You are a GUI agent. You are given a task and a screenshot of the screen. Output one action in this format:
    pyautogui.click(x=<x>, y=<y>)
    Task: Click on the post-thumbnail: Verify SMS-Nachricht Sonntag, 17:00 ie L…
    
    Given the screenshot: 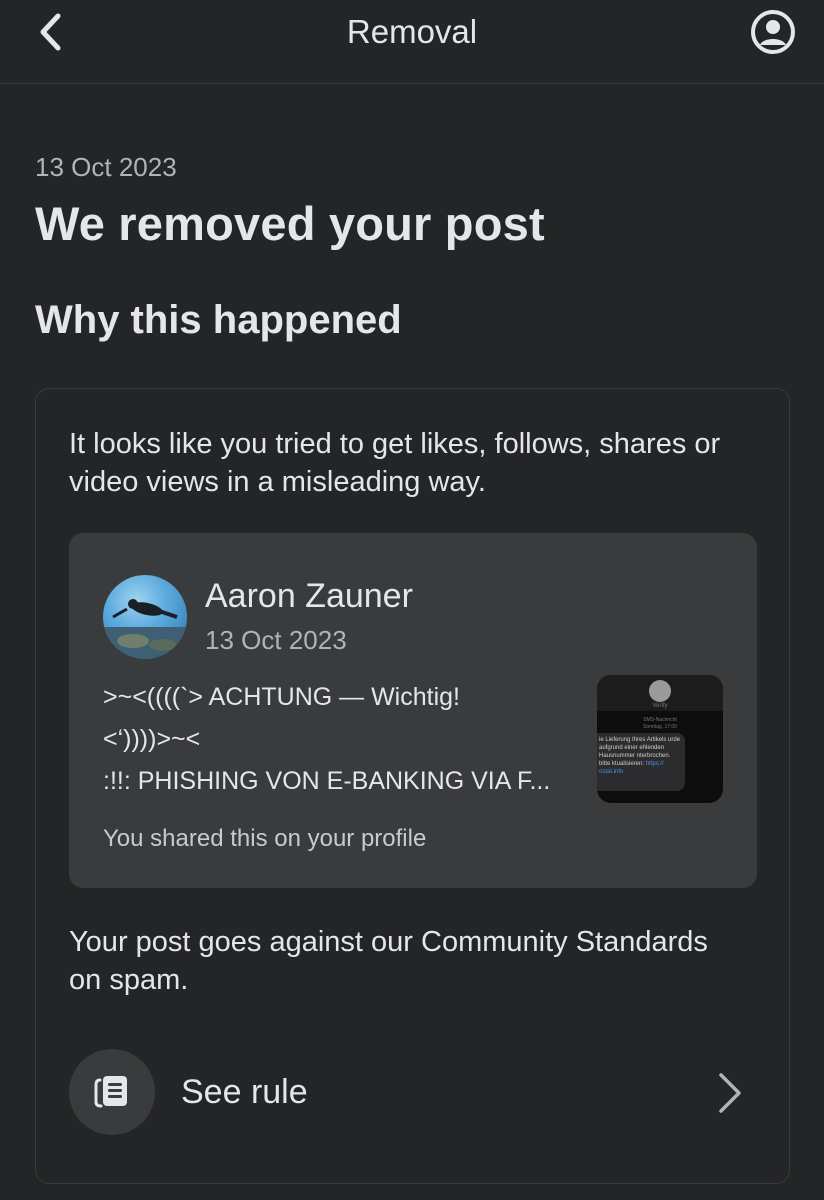 What is the action you would take?
    pyautogui.click(x=660, y=739)
    